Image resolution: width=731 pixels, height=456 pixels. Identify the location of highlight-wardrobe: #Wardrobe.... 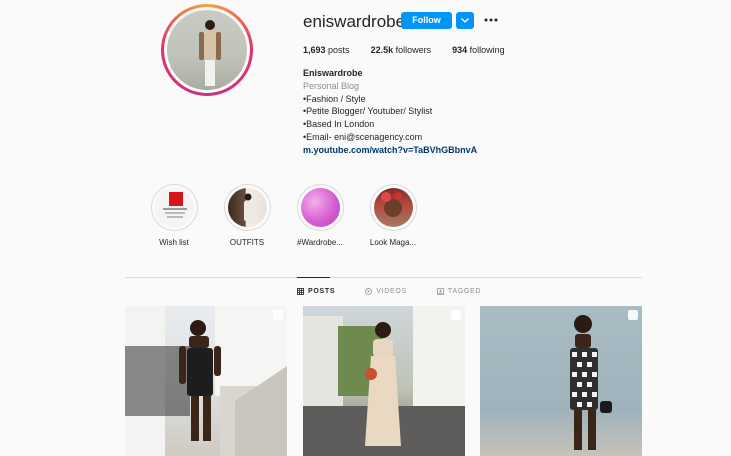
(320, 215).